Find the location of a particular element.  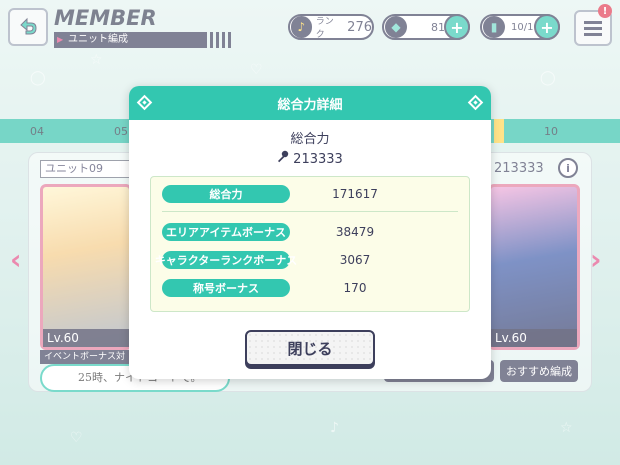

breakdown-row-base: 総合力 171617 is located at coordinates (312, 196).